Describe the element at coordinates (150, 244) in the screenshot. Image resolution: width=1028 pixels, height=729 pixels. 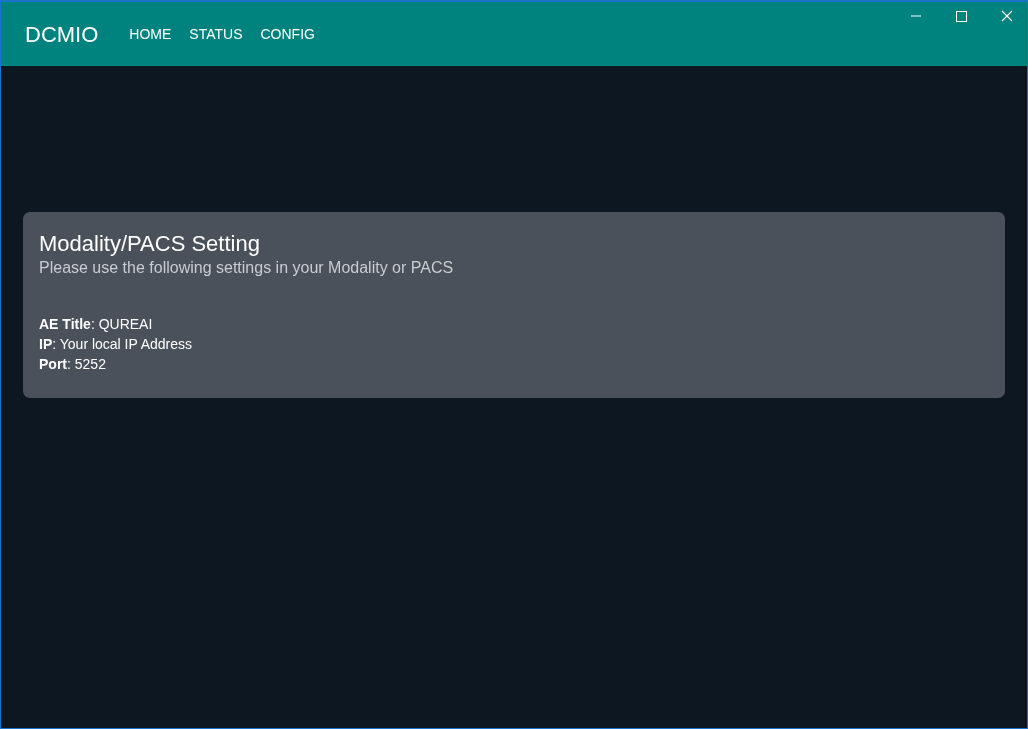
I see `card-title: Modality/PACS Setting` at that location.